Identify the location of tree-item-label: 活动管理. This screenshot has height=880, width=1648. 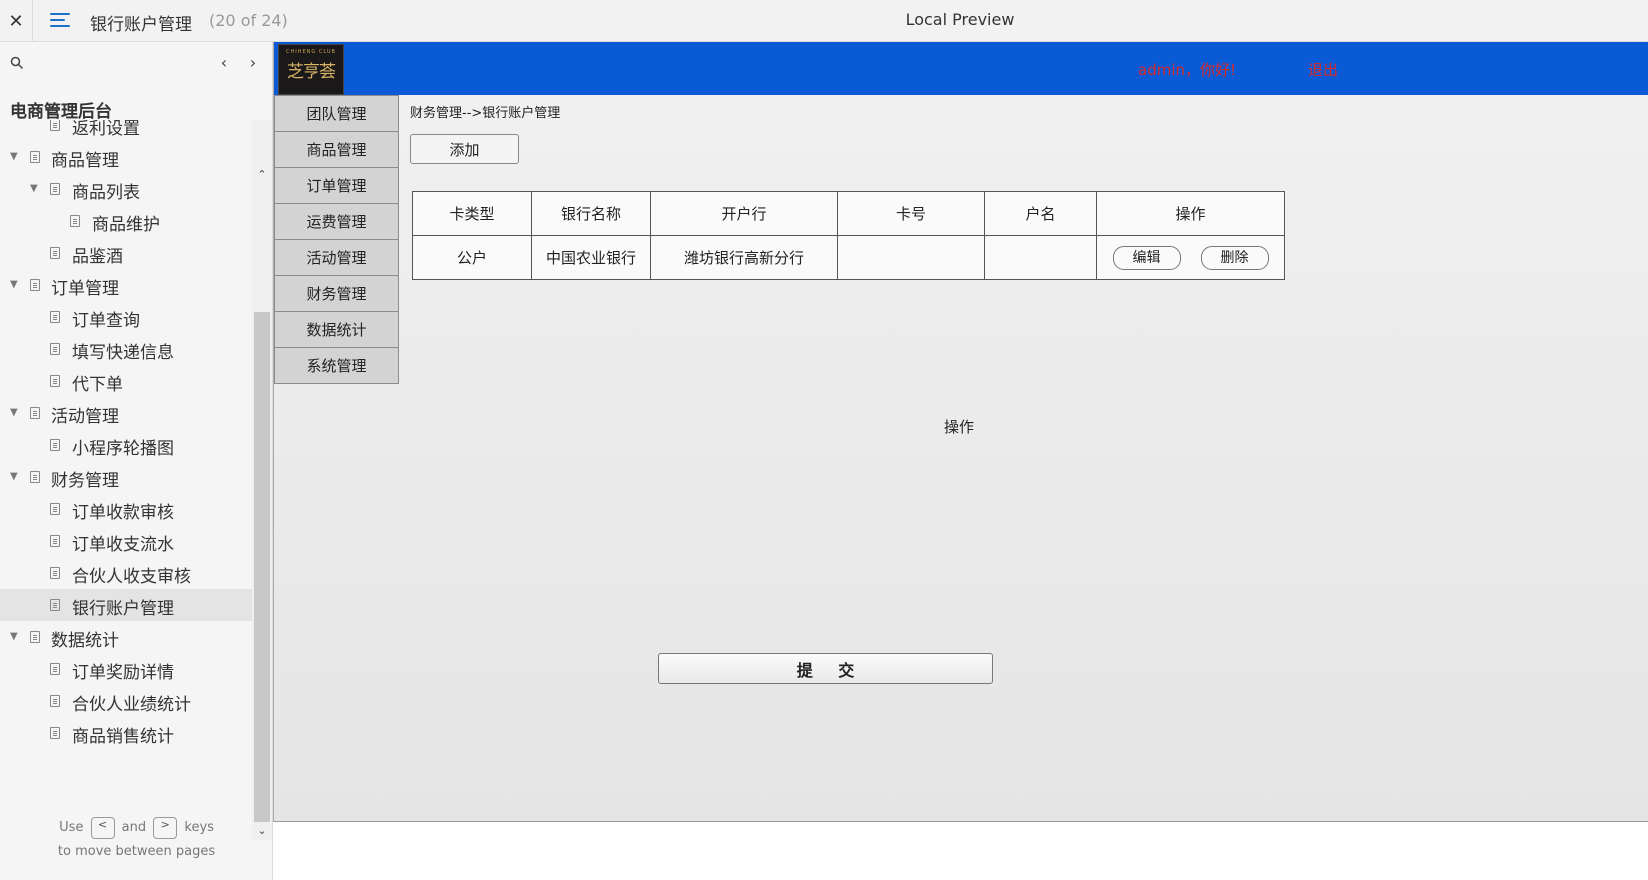
(85, 417).